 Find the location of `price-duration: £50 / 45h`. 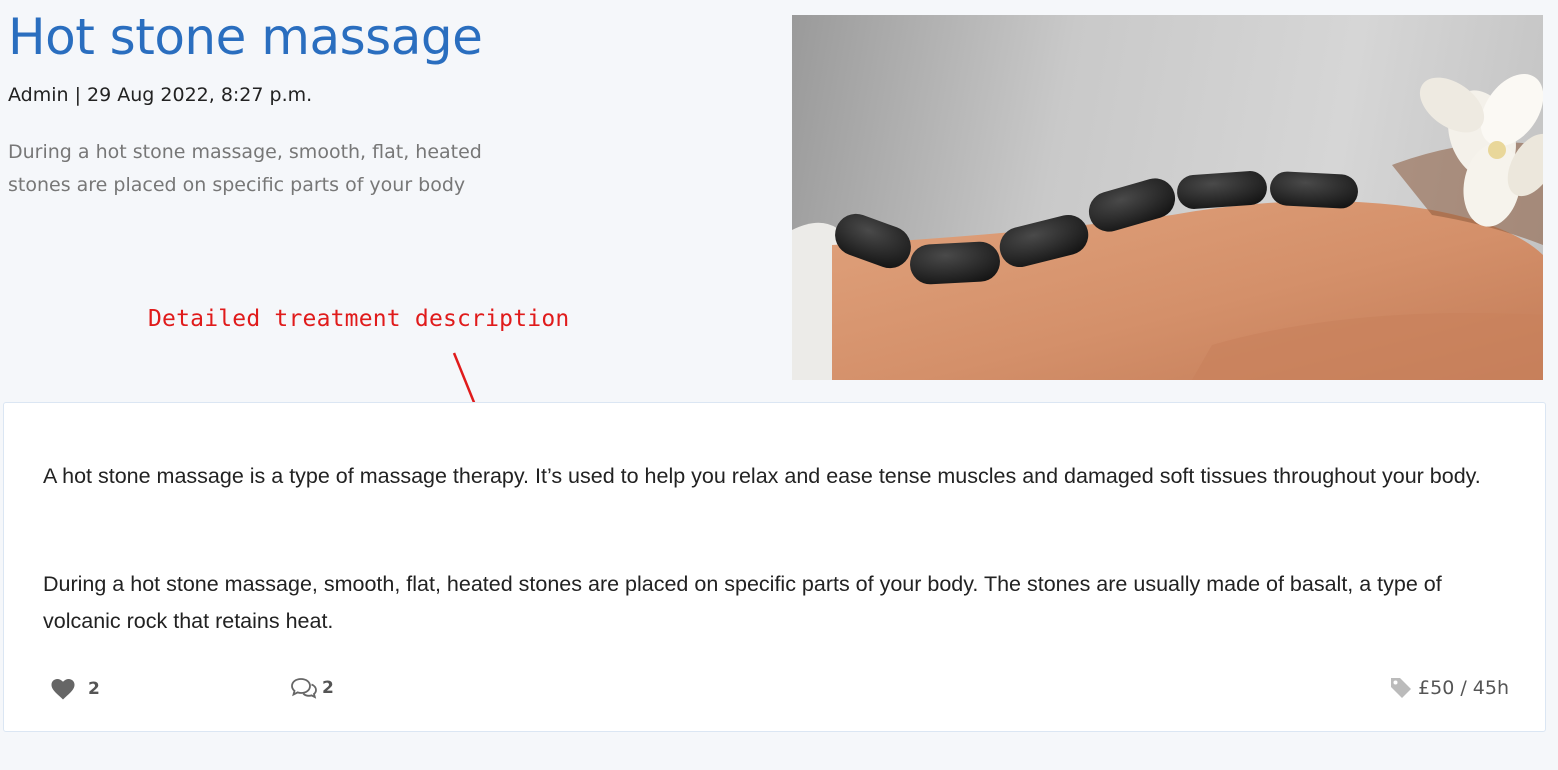

price-duration: £50 / 45h is located at coordinates (1463, 688).